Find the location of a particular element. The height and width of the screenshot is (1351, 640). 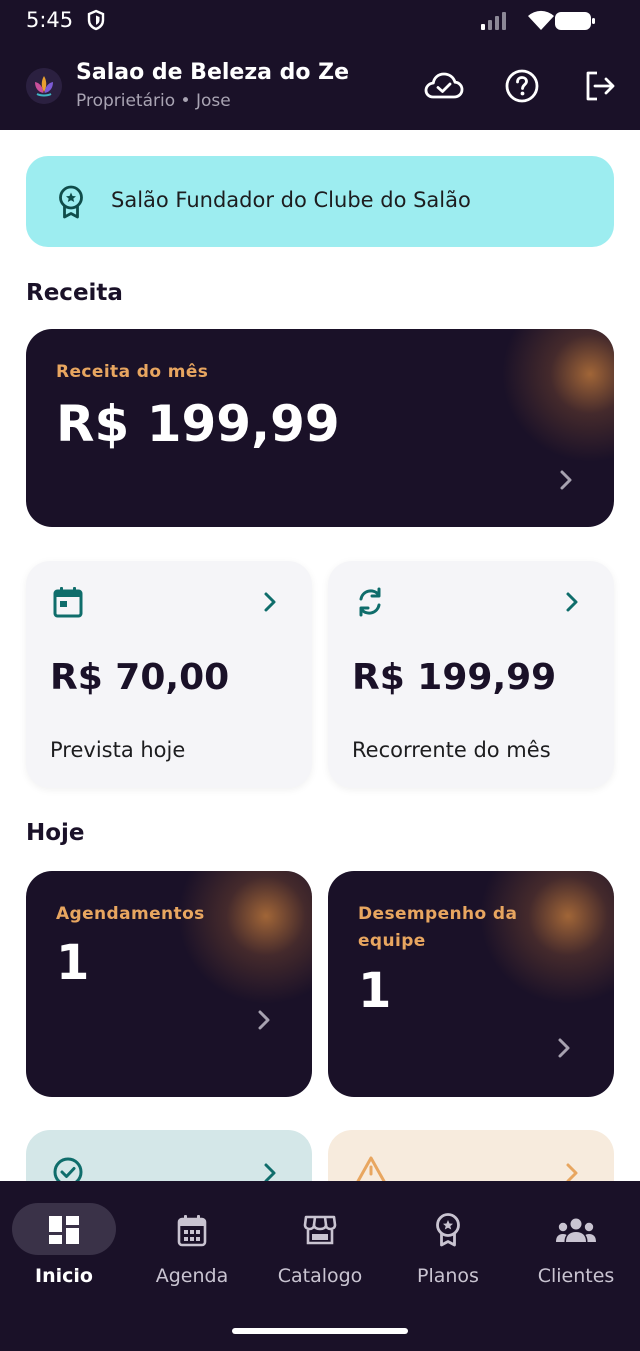

cloud-sync-button is located at coordinates (444, 86).